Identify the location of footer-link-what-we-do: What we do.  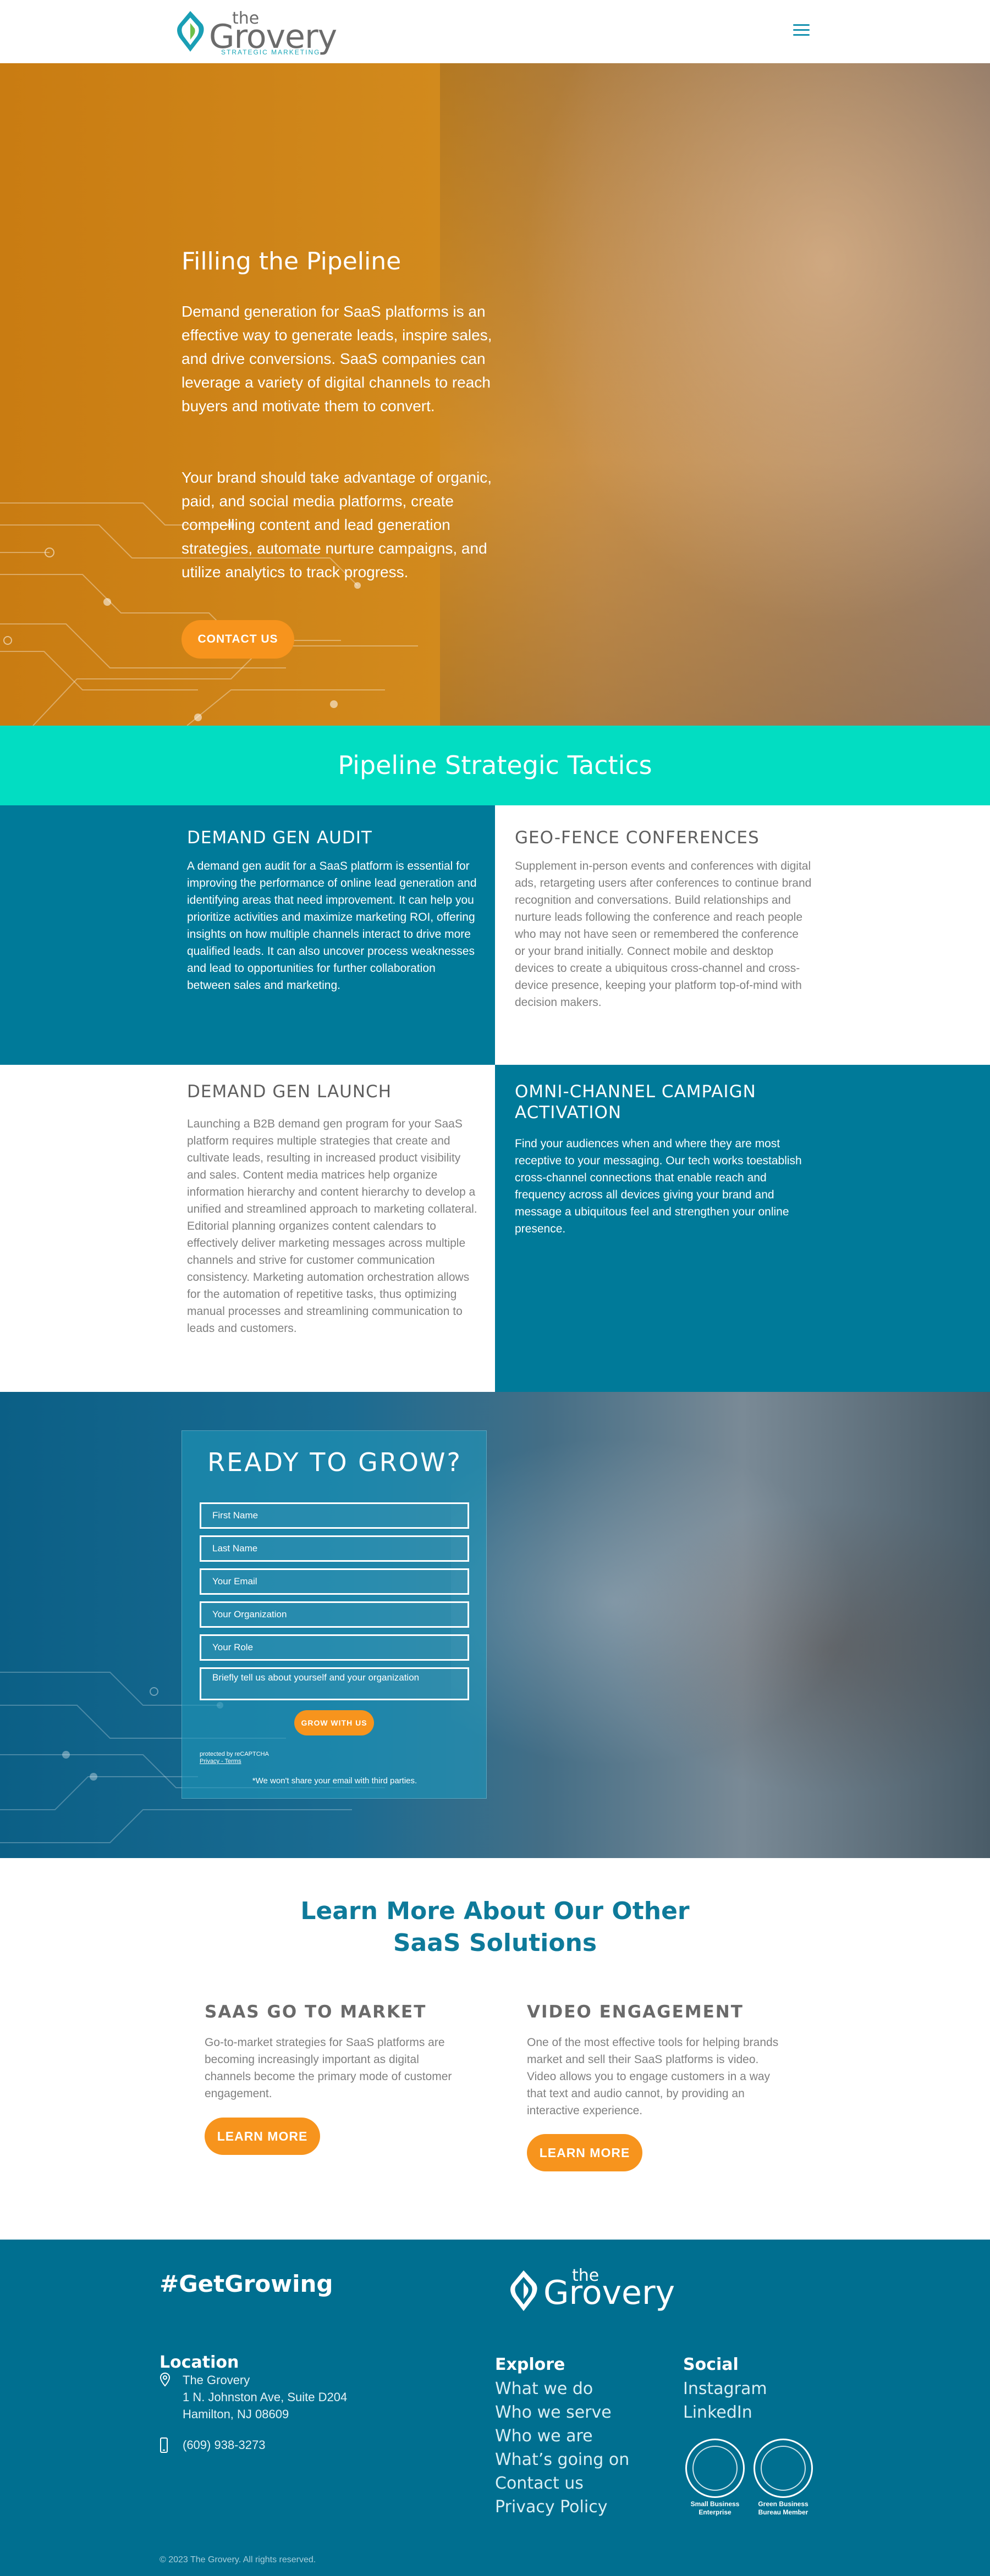
(562, 2389).